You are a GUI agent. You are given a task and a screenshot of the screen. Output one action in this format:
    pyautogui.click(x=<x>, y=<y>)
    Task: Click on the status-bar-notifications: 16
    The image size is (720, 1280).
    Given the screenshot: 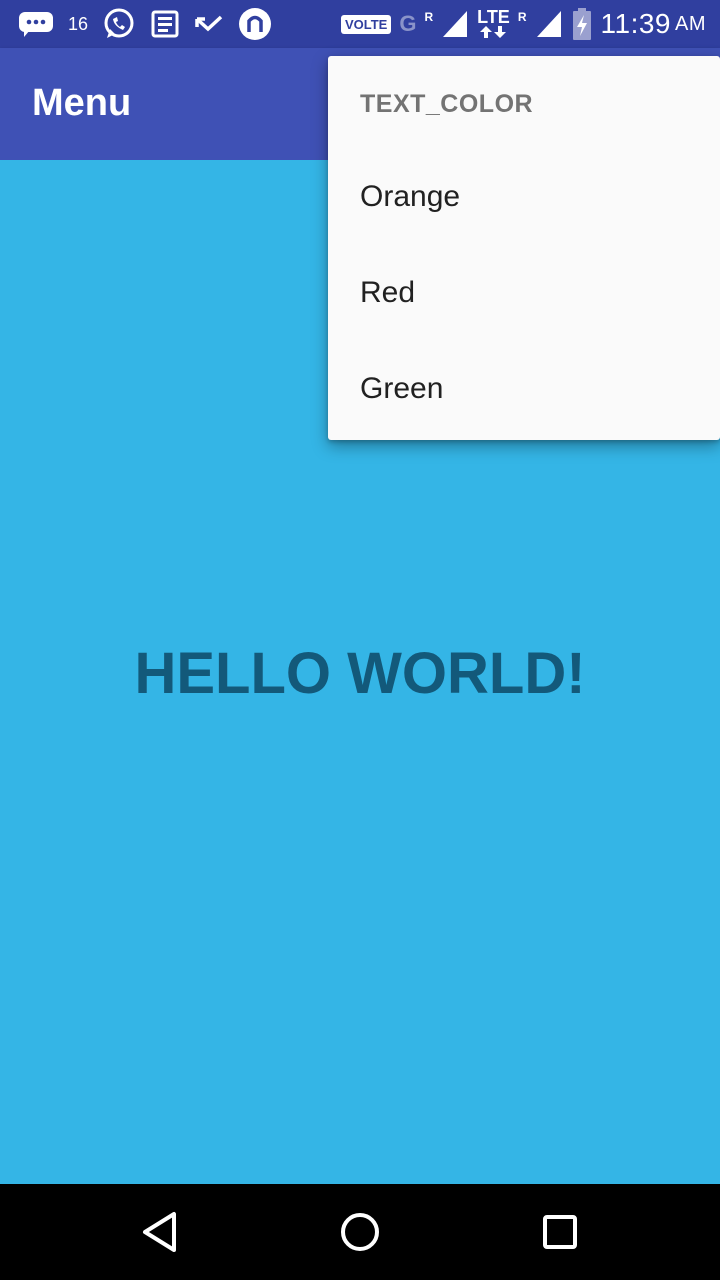 What is the action you would take?
    pyautogui.click(x=145, y=24)
    